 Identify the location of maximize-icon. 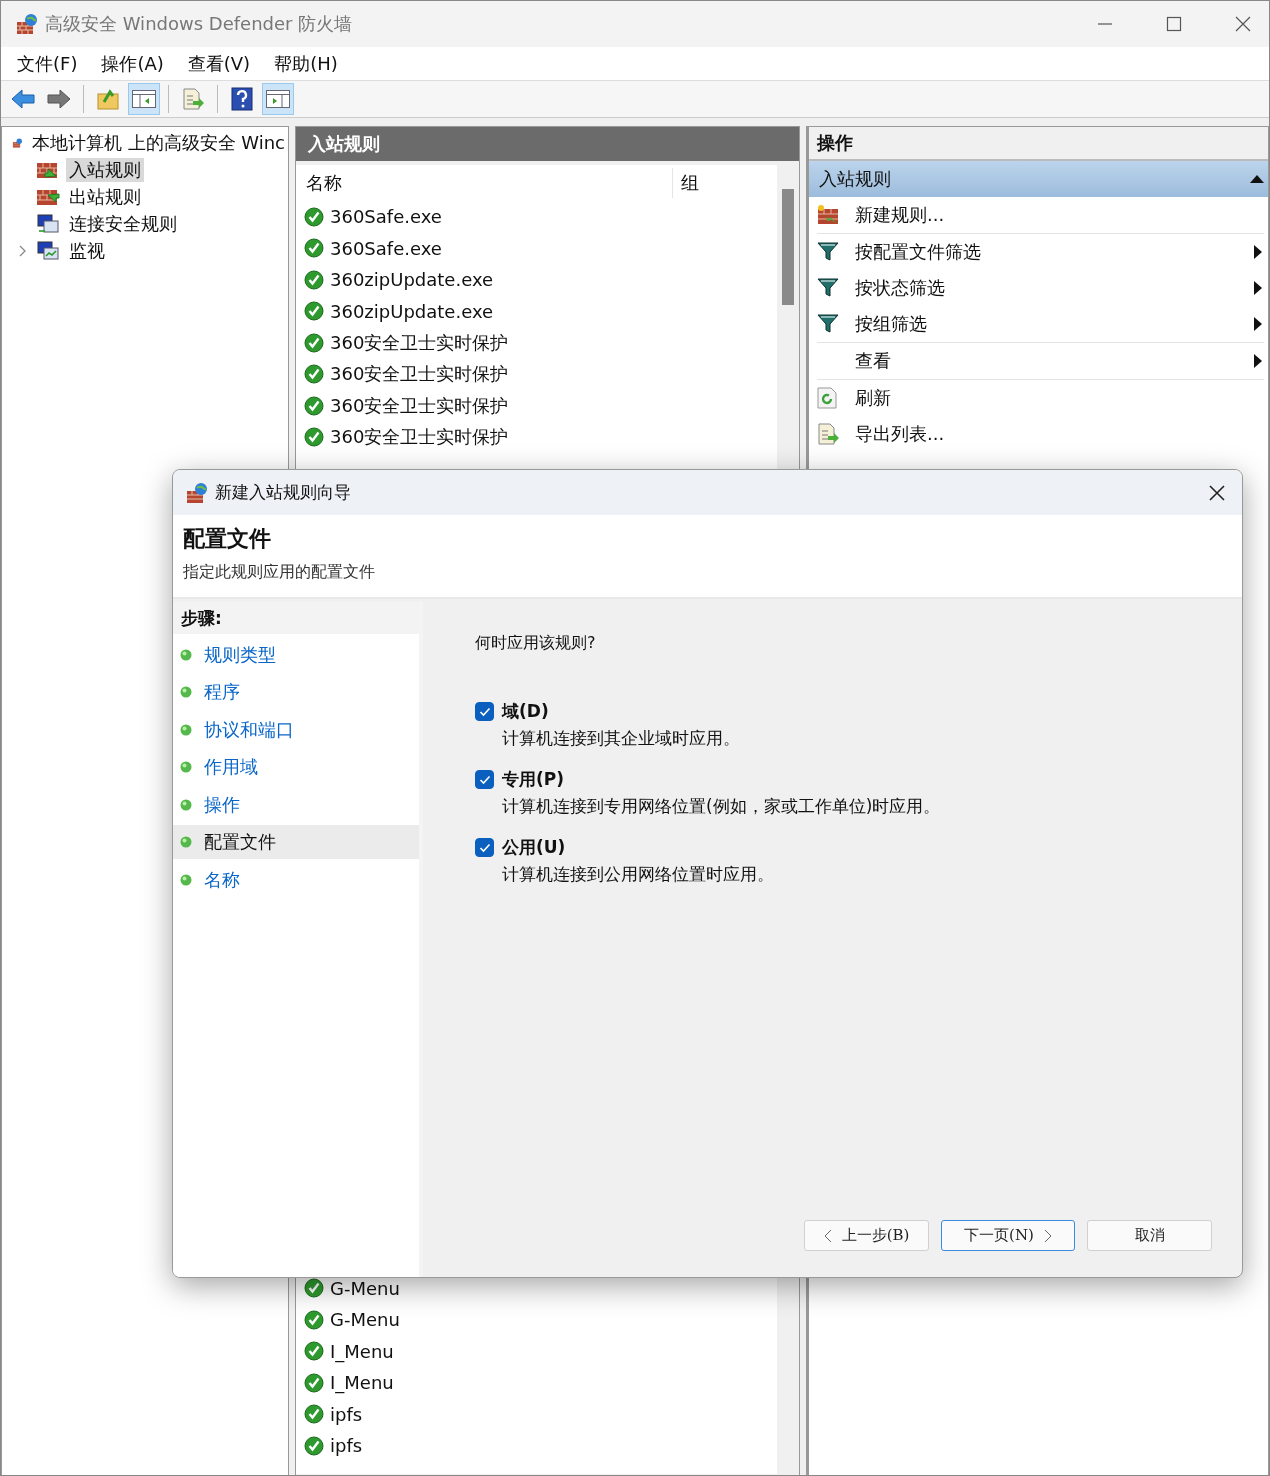
(1174, 24).